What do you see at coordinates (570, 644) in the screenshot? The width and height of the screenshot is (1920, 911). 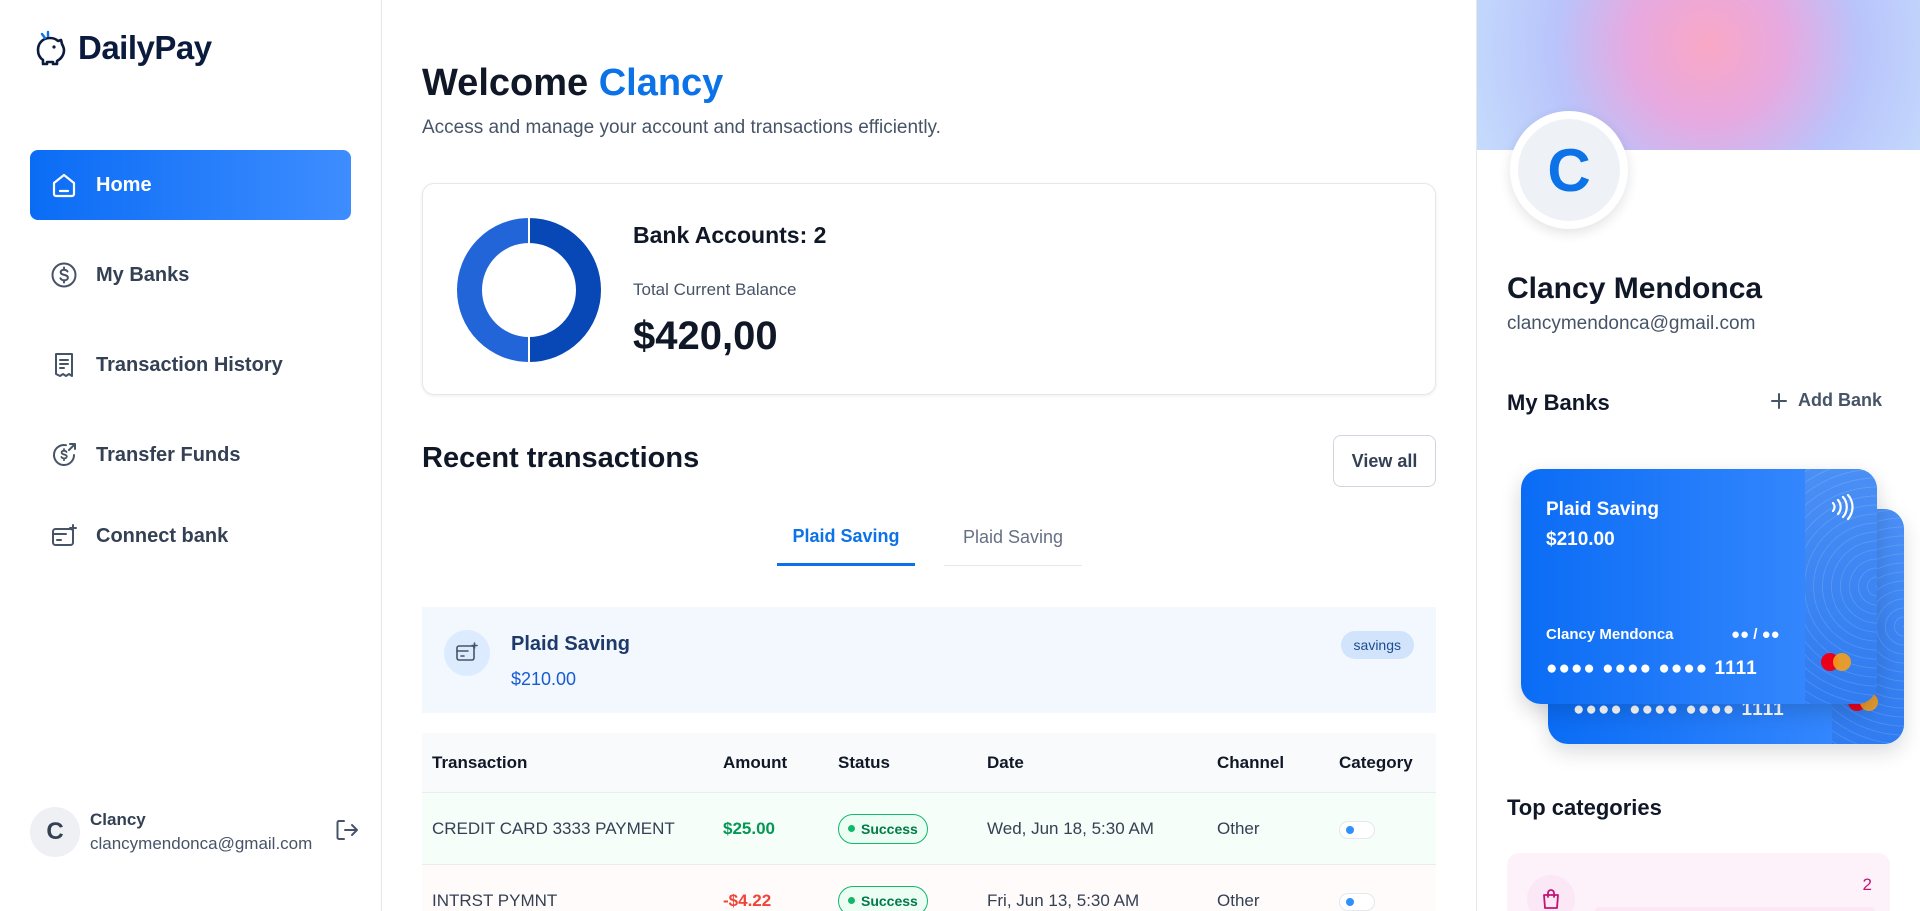 I see `bank-name: Plaid Saving` at bounding box center [570, 644].